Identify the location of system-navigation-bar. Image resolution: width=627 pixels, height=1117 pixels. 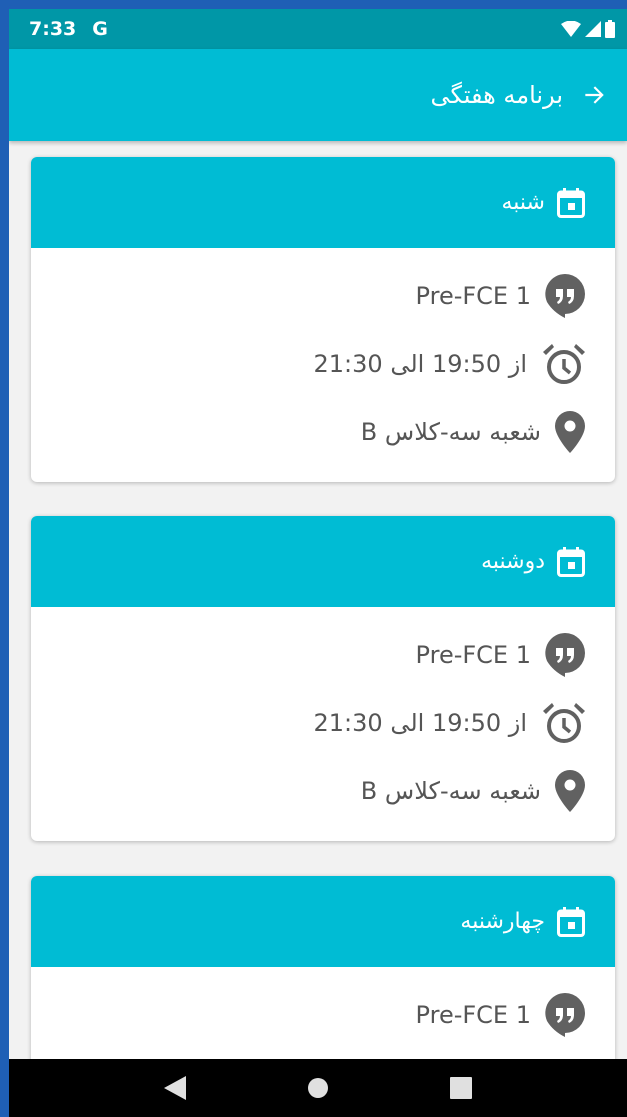
(318, 1088).